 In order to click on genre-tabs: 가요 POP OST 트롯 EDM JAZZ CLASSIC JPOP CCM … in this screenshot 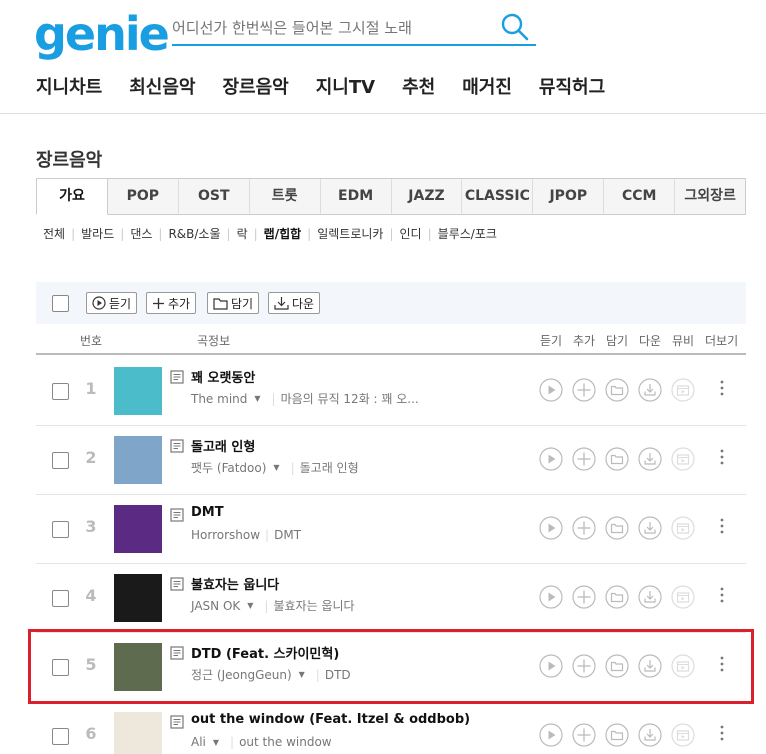, I will do `click(391, 196)`.